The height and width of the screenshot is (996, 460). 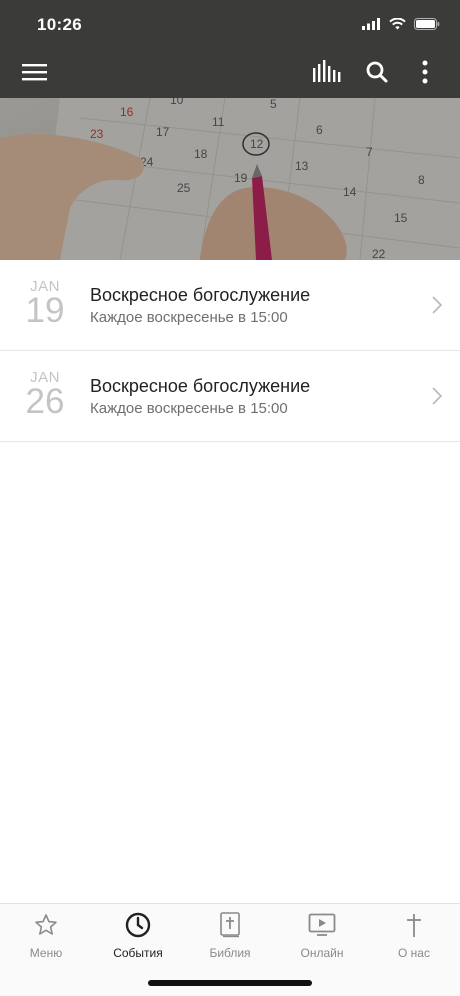 I want to click on tab-label: О нас, so click(x=414, y=953).